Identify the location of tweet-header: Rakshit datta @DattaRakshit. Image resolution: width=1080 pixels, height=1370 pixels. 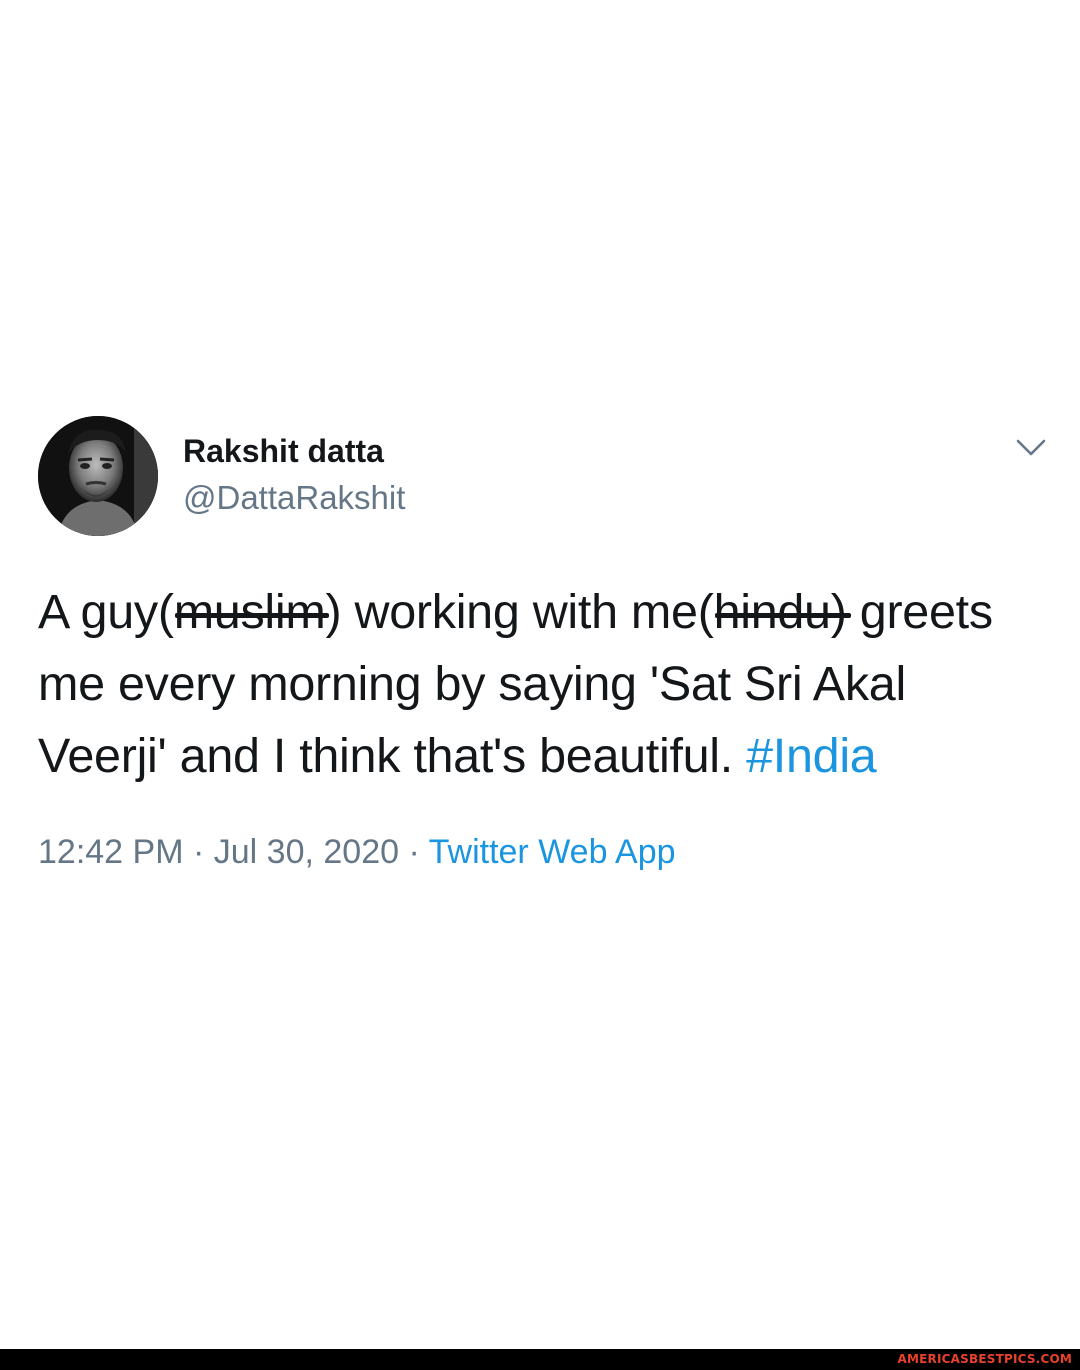
(543, 477).